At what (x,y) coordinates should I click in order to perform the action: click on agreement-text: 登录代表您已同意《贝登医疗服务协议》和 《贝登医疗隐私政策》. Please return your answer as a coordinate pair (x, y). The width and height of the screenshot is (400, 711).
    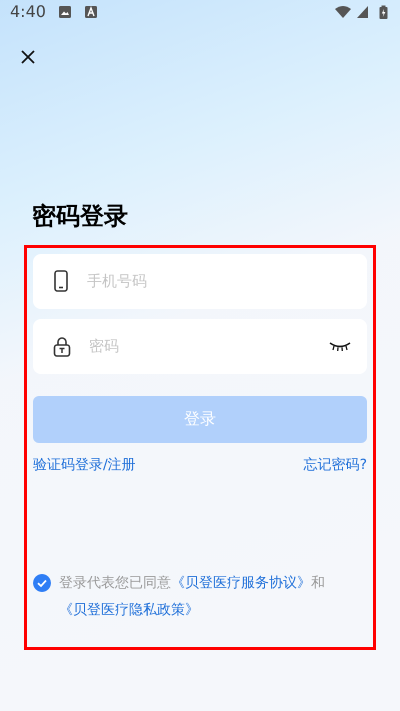
    Looking at the image, I should click on (192, 597).